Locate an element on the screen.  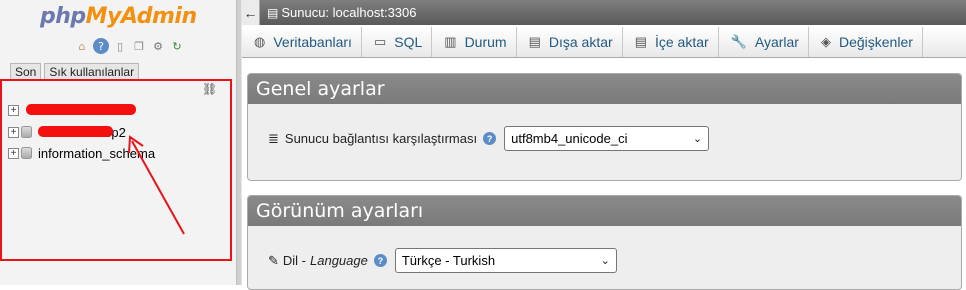
collation-label: Sunucu bağlantısı karşılaştırması is located at coordinates (381, 138).